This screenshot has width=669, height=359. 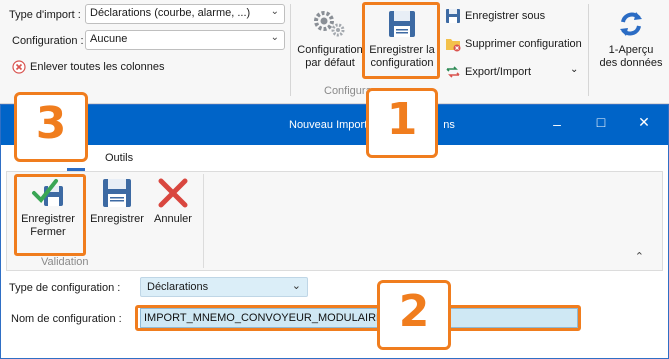 I want to click on save-as-button: Enregistrer sous, so click(x=495, y=16).